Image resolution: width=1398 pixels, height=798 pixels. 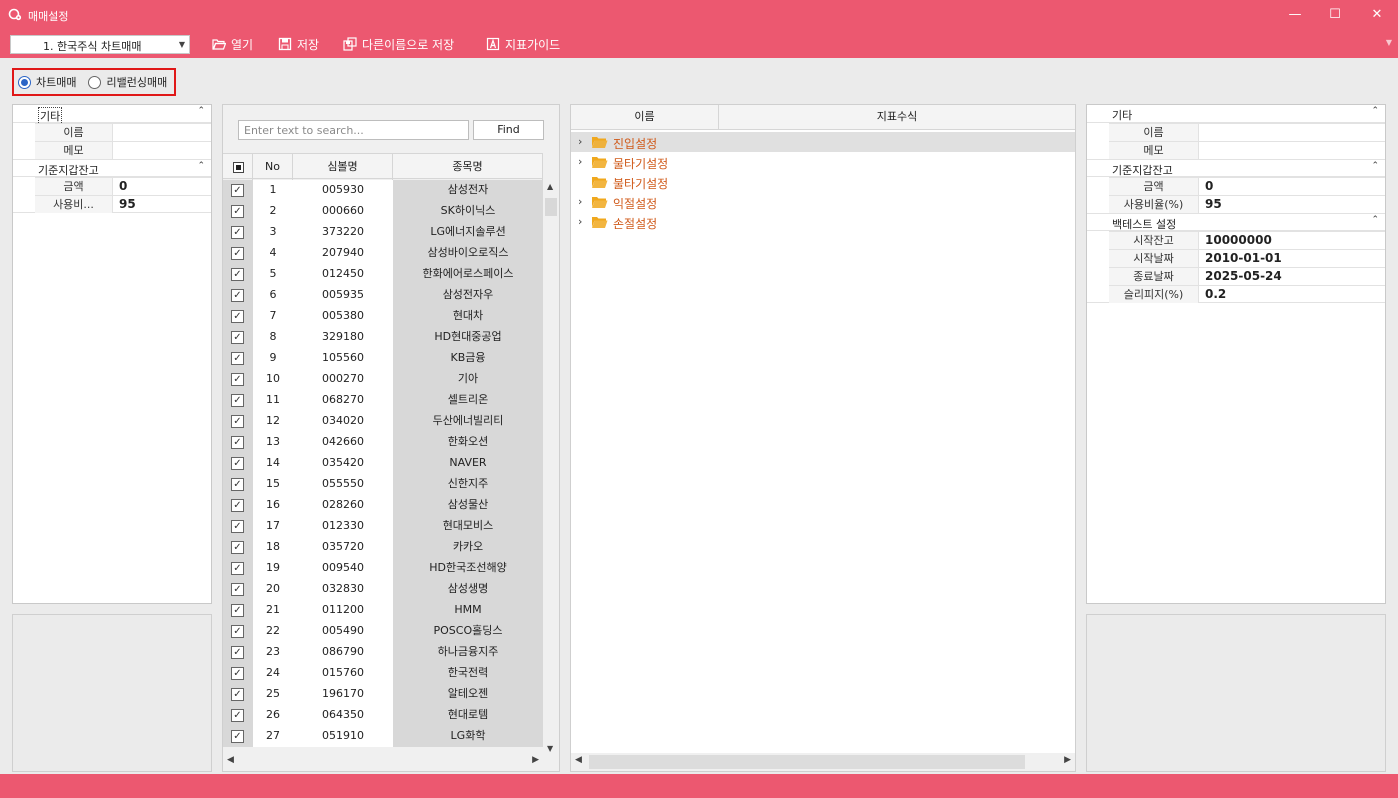 I want to click on table-row: ✓ 19 009540 HD한국조선해양, so click(x=383, y=568).